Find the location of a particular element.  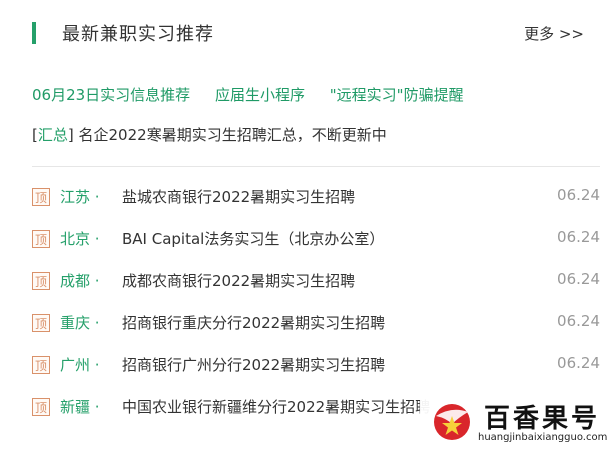

list-item: 顶 北京 · BAI Capital法务实习生（北京办公室） 06.24 is located at coordinates (316, 241).